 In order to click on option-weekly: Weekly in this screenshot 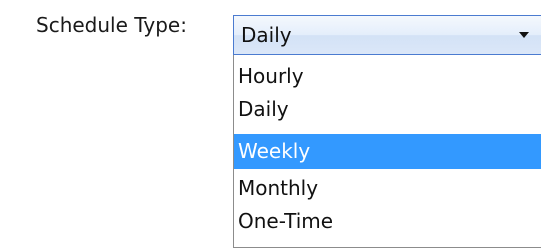, I will do `click(387, 151)`.